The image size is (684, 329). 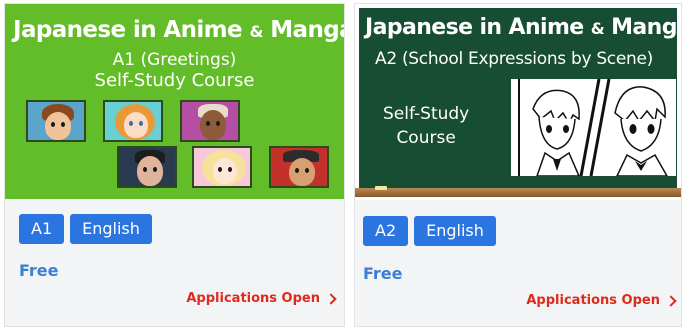 What do you see at coordinates (42, 229) in the screenshot?
I see `level-tag: A1` at bounding box center [42, 229].